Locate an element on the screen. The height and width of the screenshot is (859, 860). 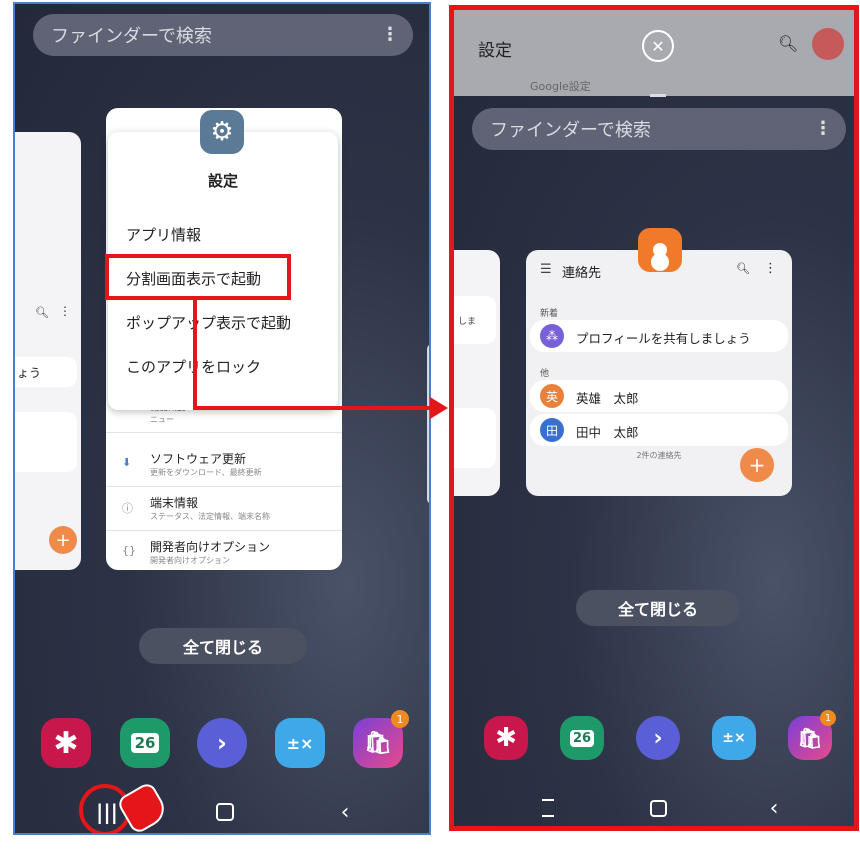
contact-avatar: 田 is located at coordinates (552, 430).